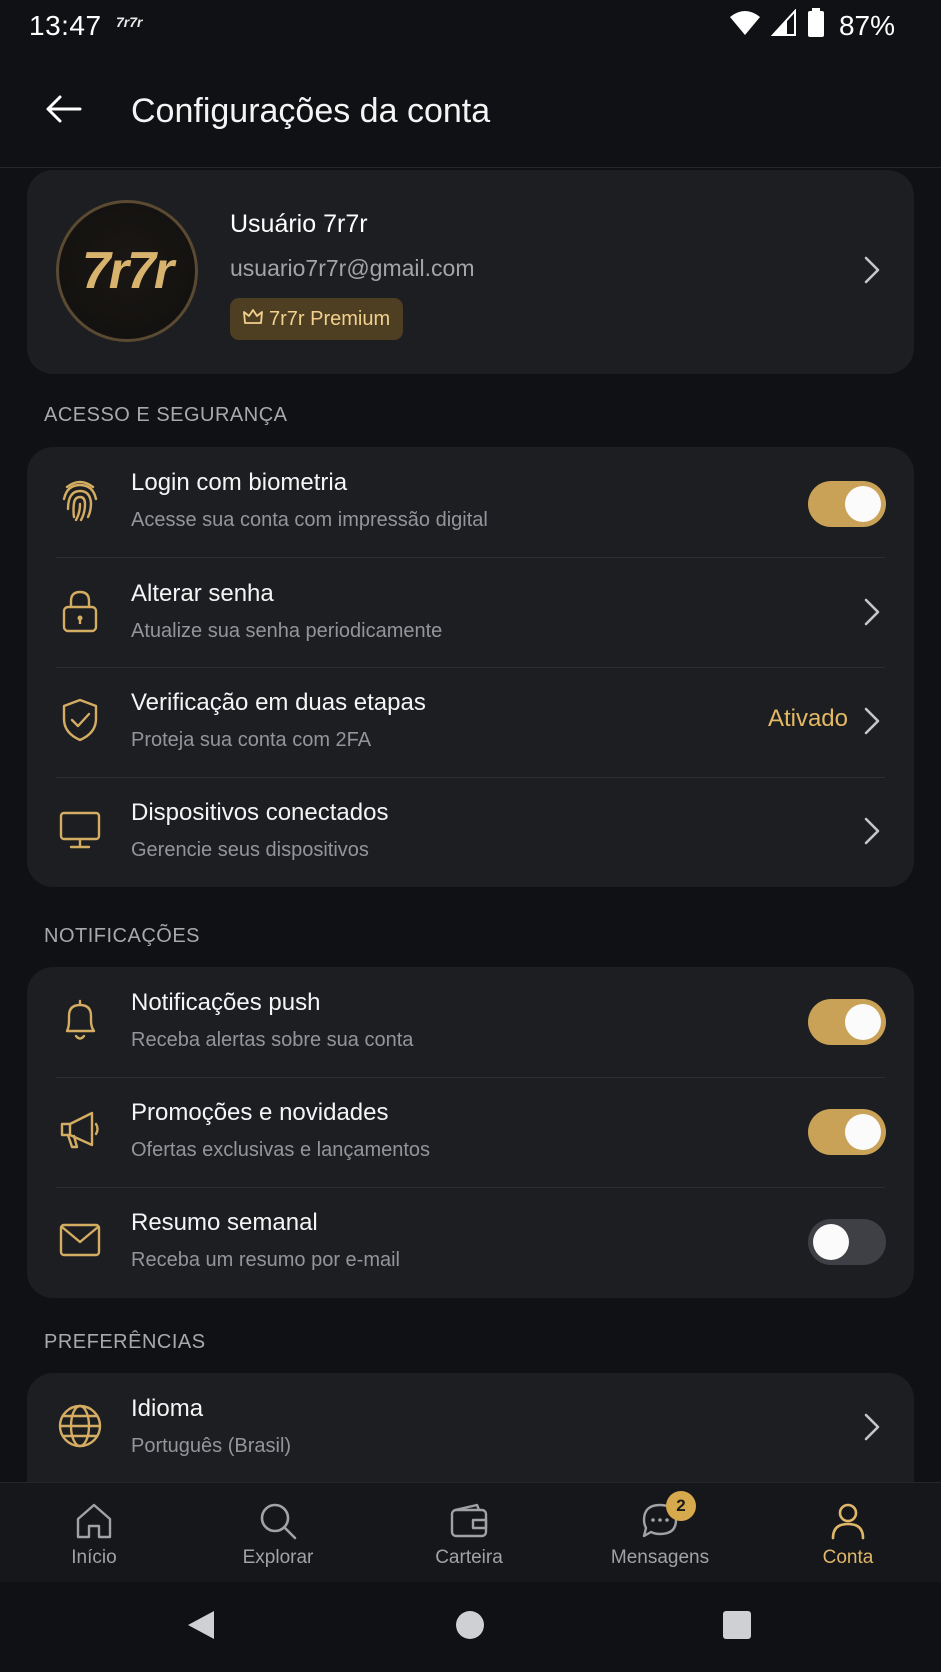 Image resolution: width=941 pixels, height=1672 pixels. What do you see at coordinates (202, 593) in the screenshot?
I see `row-title: Alterar senha` at bounding box center [202, 593].